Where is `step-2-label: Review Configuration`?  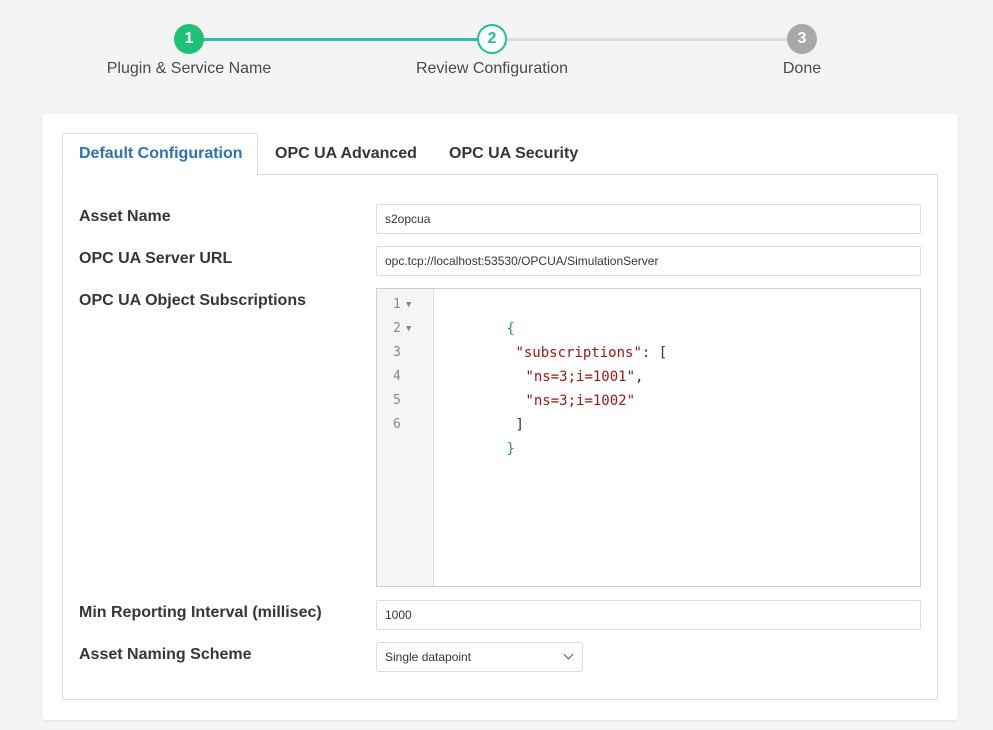
step-2-label: Review Configuration is located at coordinates (492, 68).